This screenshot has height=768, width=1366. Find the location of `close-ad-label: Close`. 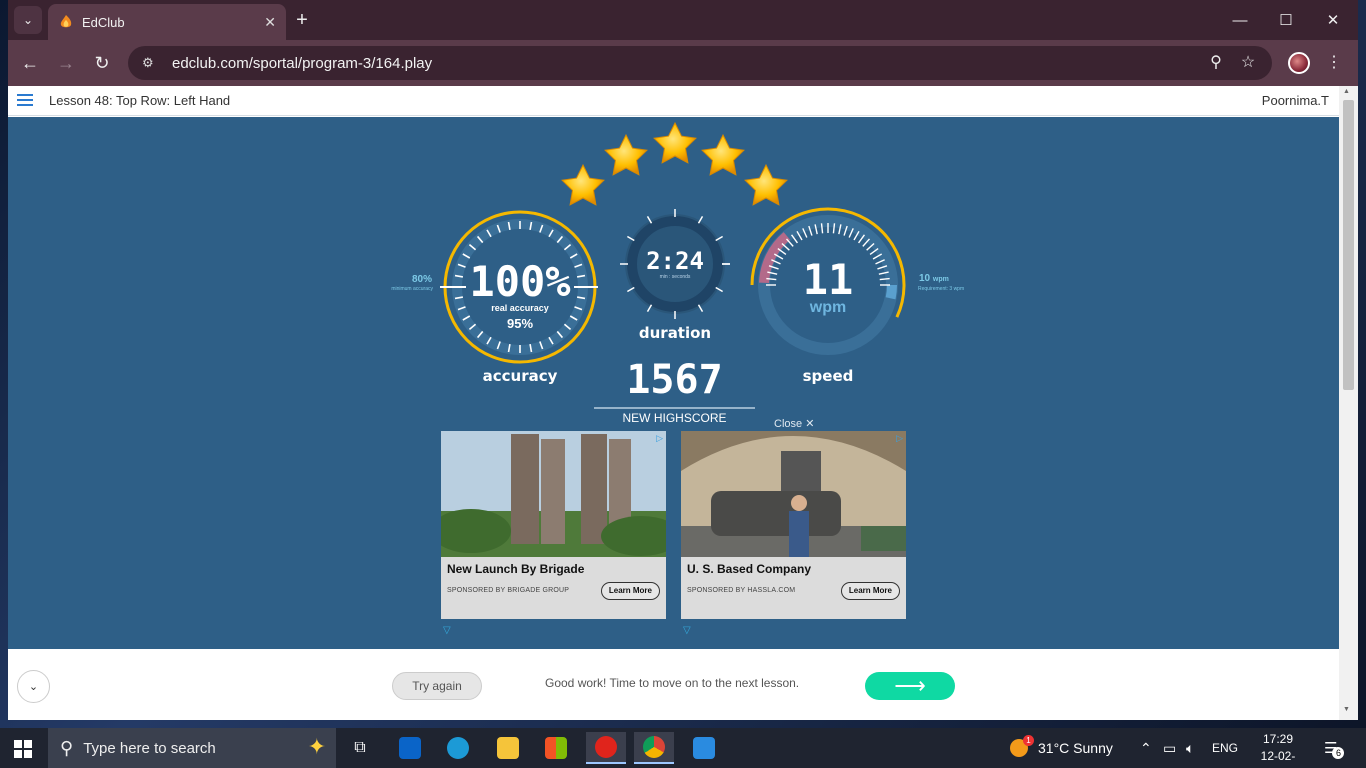

close-ad-label: Close is located at coordinates (788, 424).